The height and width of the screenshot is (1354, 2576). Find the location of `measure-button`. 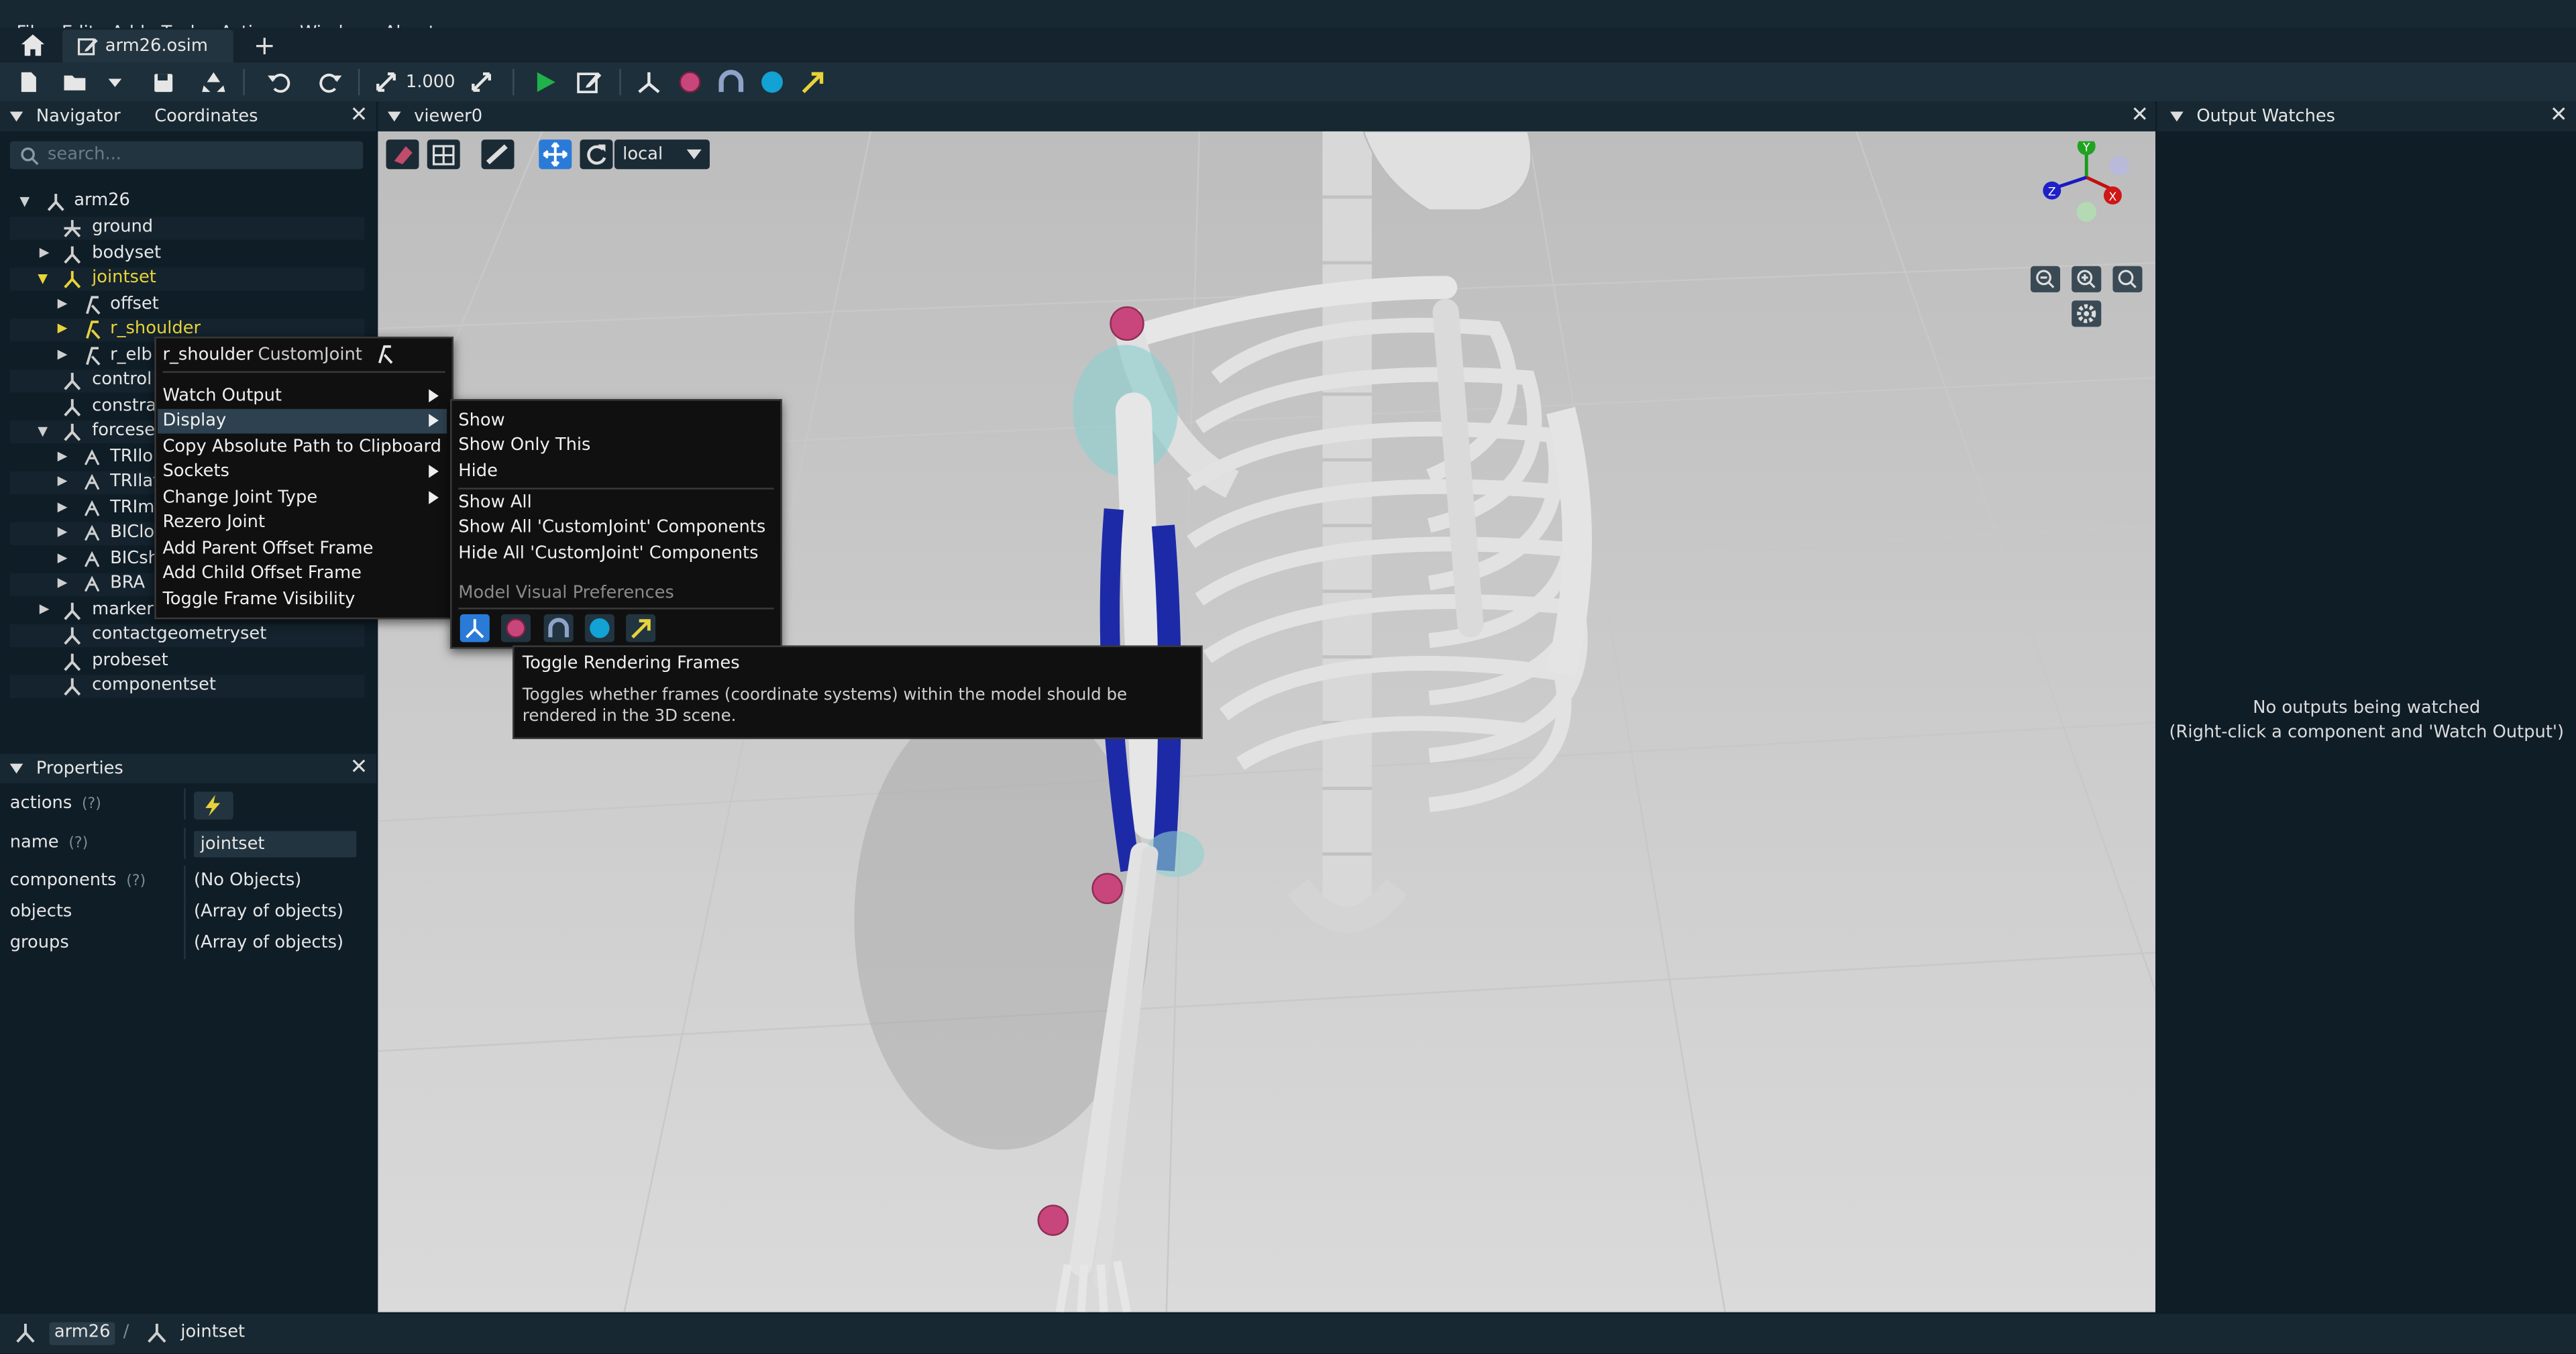

measure-button is located at coordinates (402, 154).